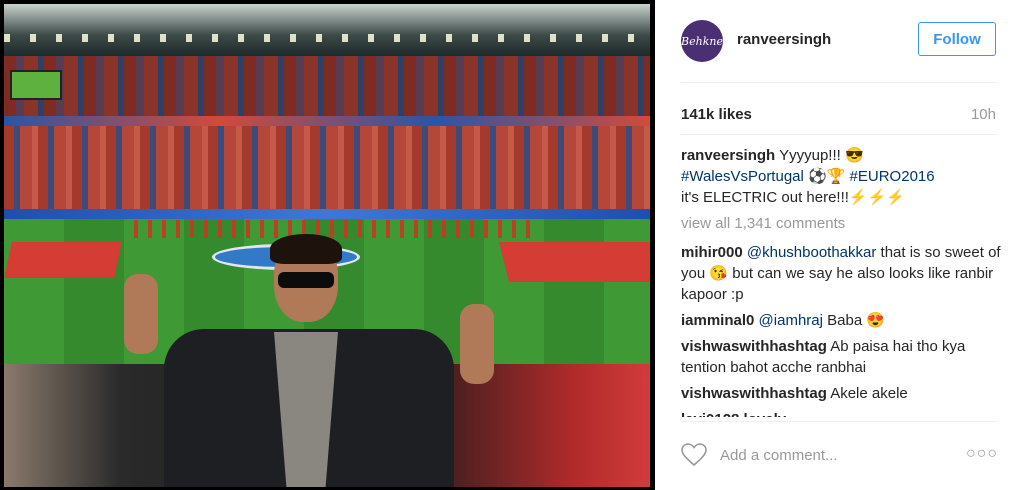  What do you see at coordinates (793, 197) in the screenshot?
I see `caption-text-2: it's ELECTRIC out here!!!⚡⚡⚡` at bounding box center [793, 197].